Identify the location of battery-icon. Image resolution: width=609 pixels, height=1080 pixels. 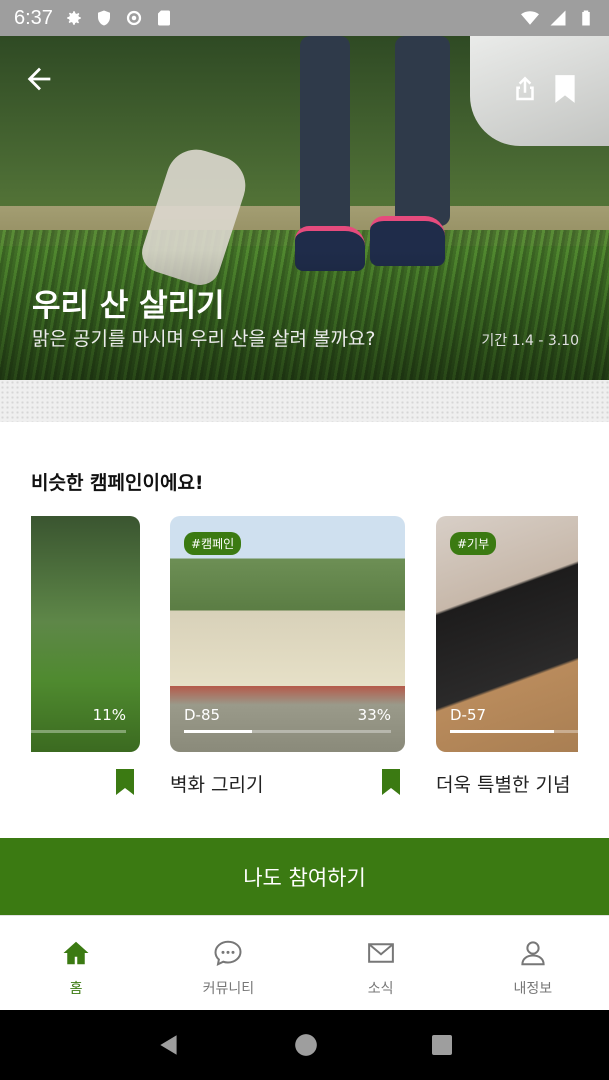
(586, 18).